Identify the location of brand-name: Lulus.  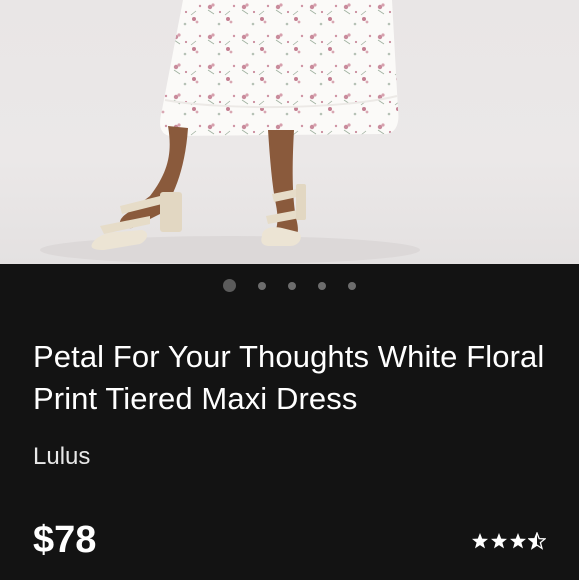
(61, 457).